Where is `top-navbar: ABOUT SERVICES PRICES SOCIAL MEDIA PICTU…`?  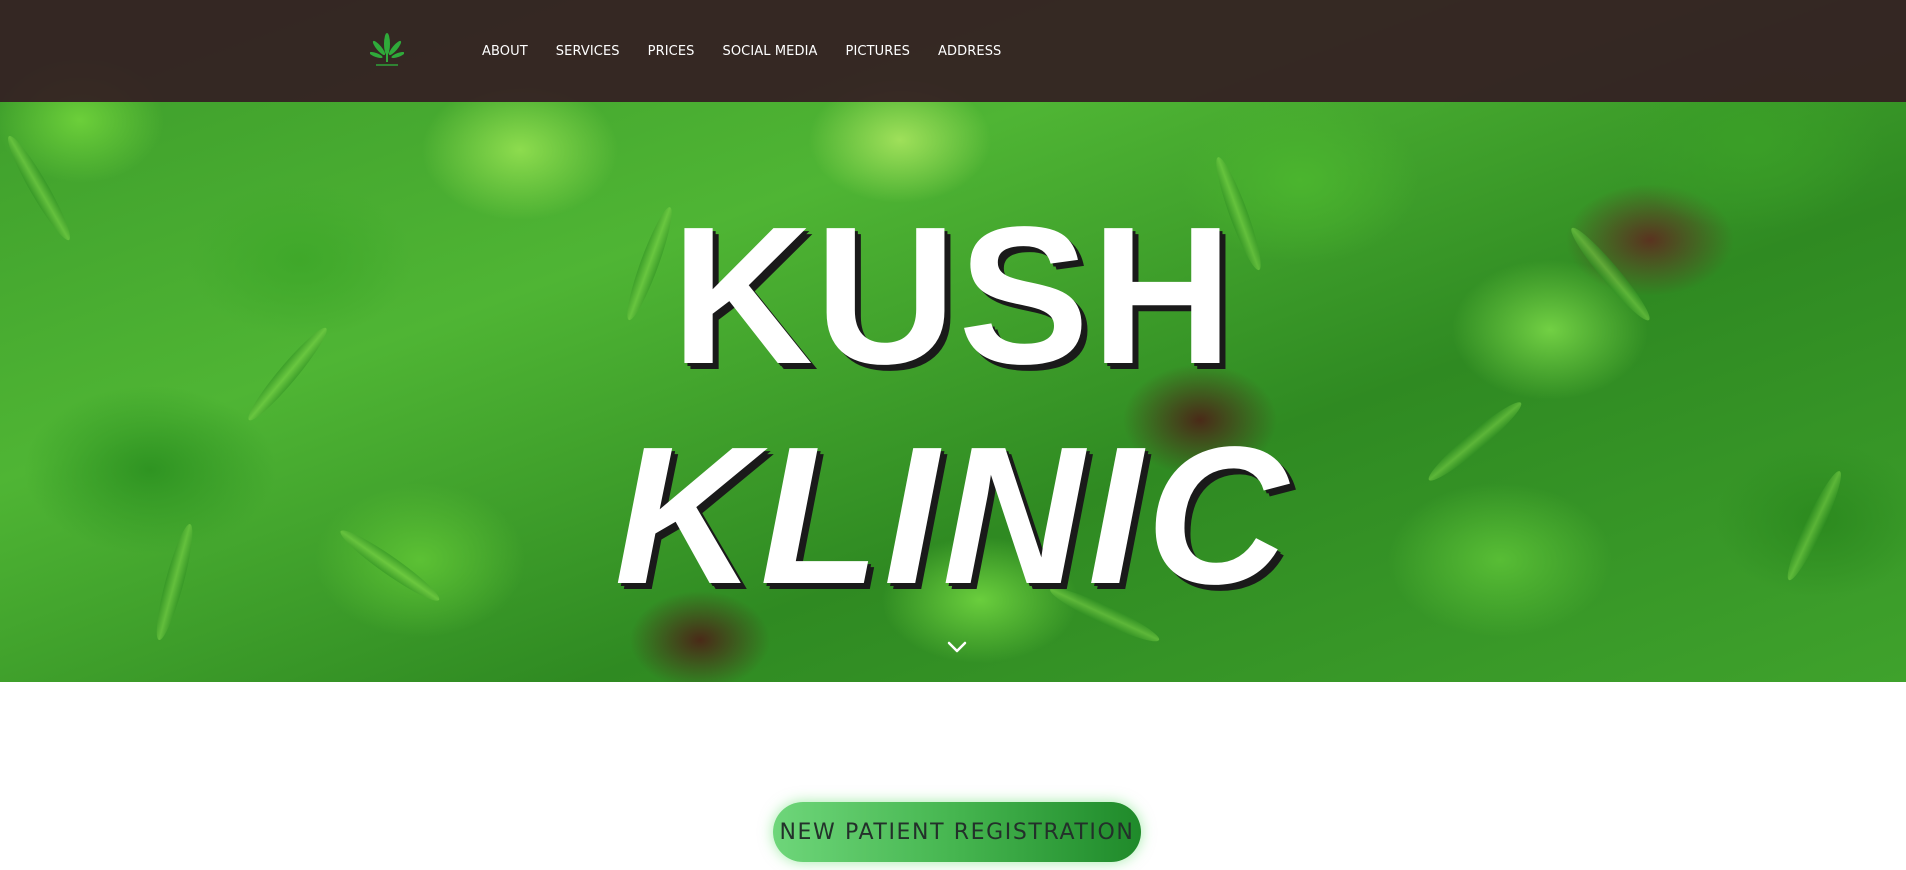 top-navbar: ABOUT SERVICES PRICES SOCIAL MEDIA PICTU… is located at coordinates (953, 51).